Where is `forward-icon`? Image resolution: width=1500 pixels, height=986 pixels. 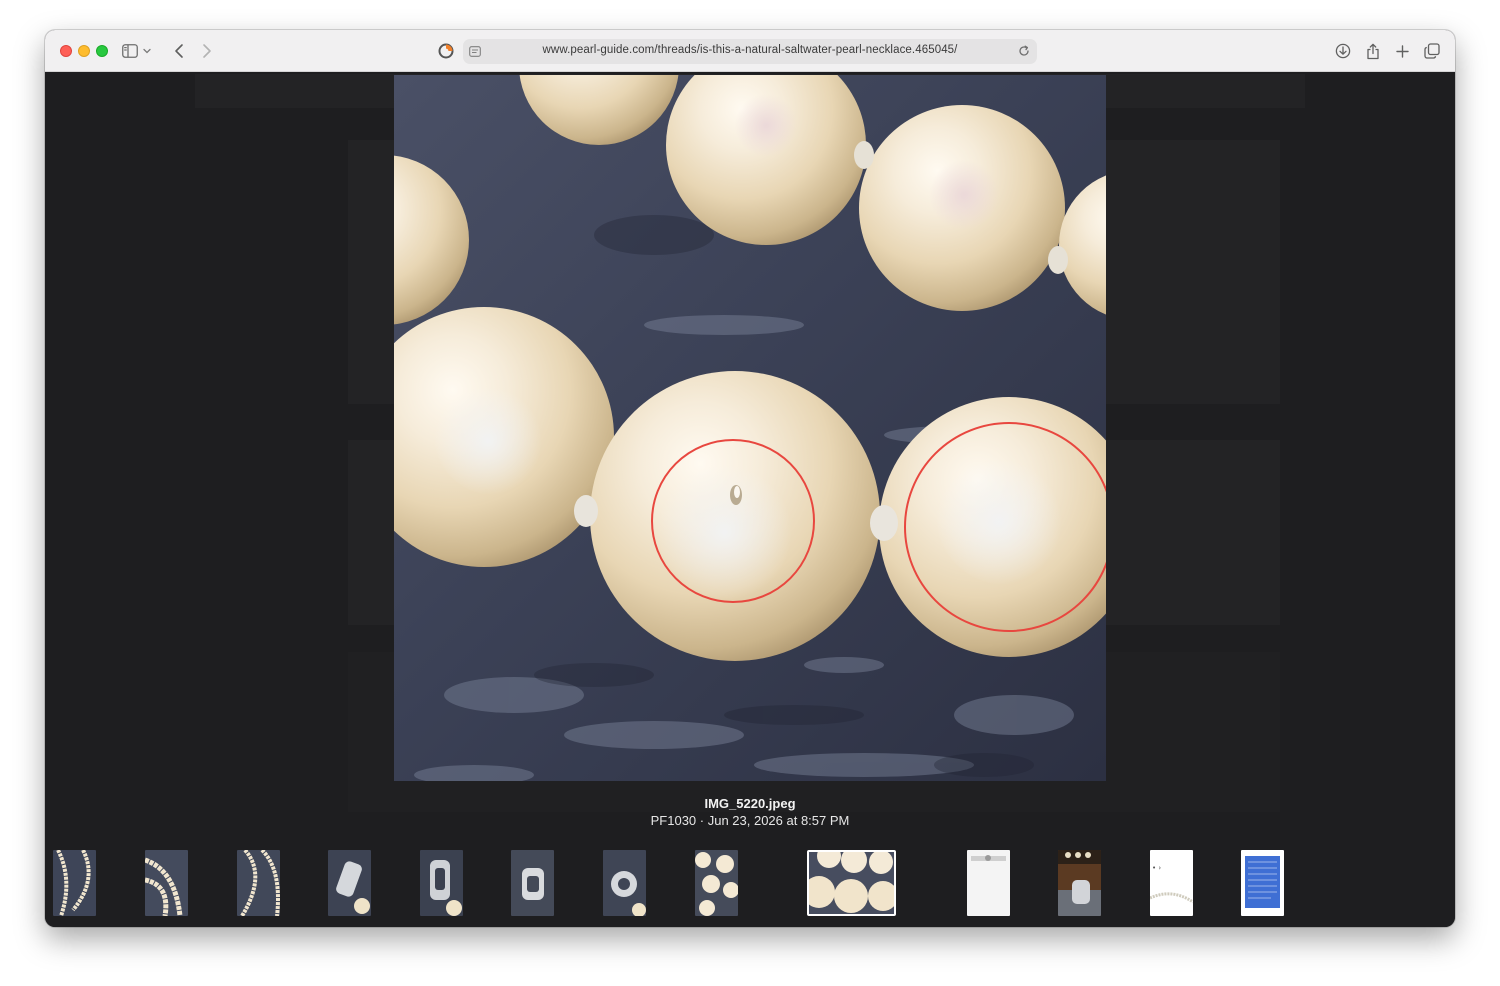 forward-icon is located at coordinates (207, 51).